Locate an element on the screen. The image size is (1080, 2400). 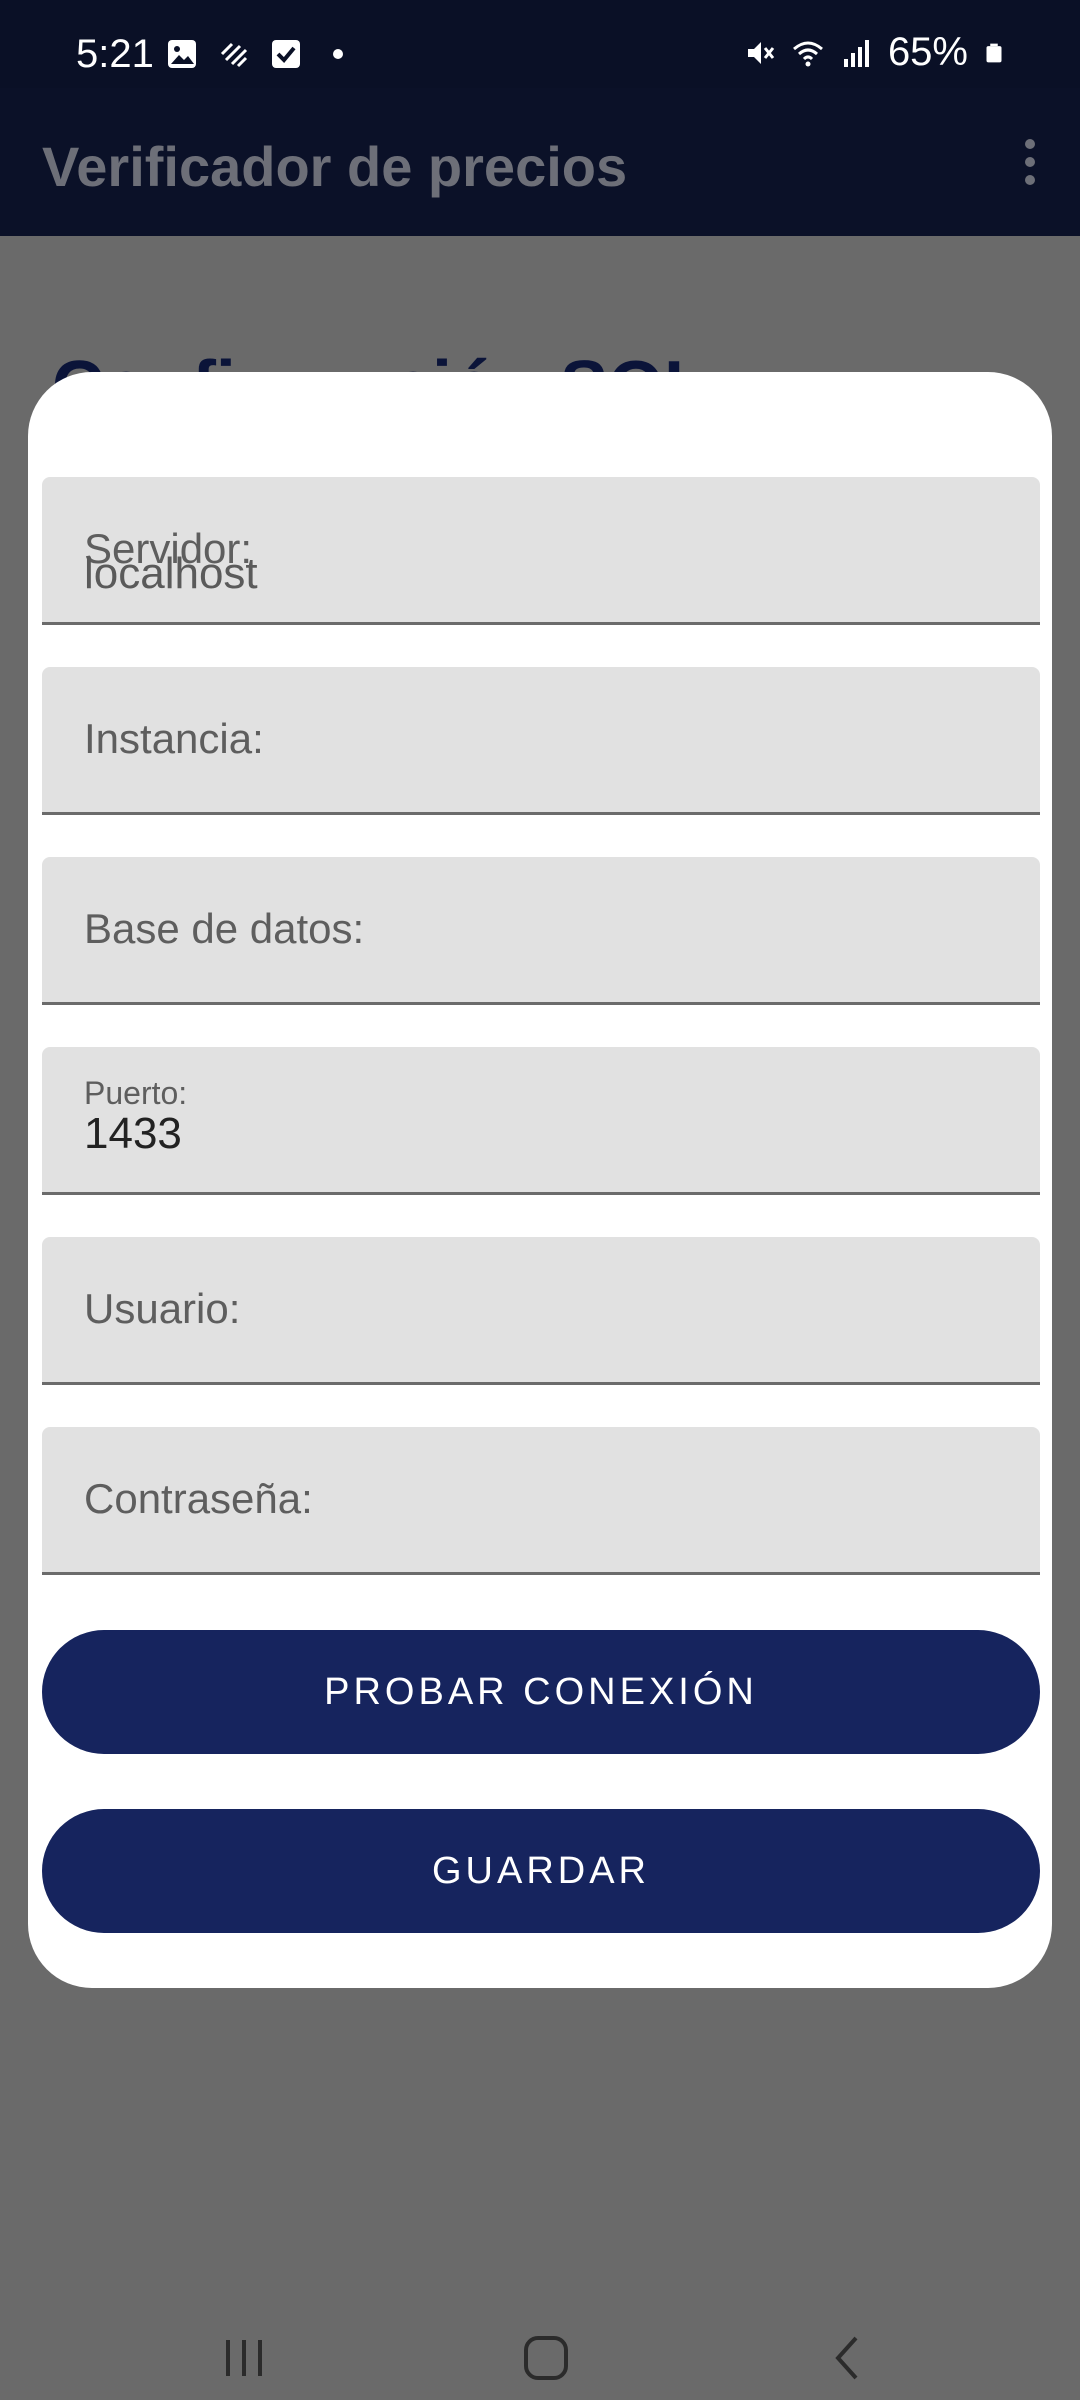
home-icon is located at coordinates (546, 2358).